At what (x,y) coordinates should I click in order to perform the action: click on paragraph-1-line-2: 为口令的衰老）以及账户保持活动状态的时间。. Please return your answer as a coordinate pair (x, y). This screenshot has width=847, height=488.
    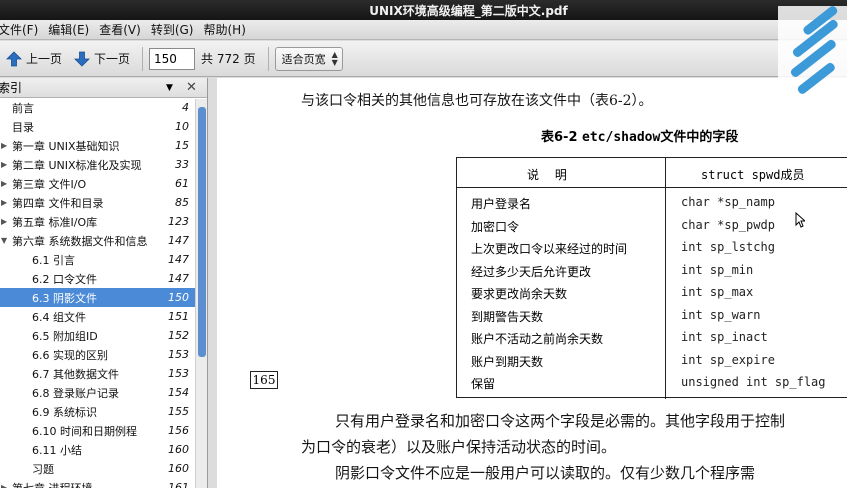
    Looking at the image, I should click on (459, 447).